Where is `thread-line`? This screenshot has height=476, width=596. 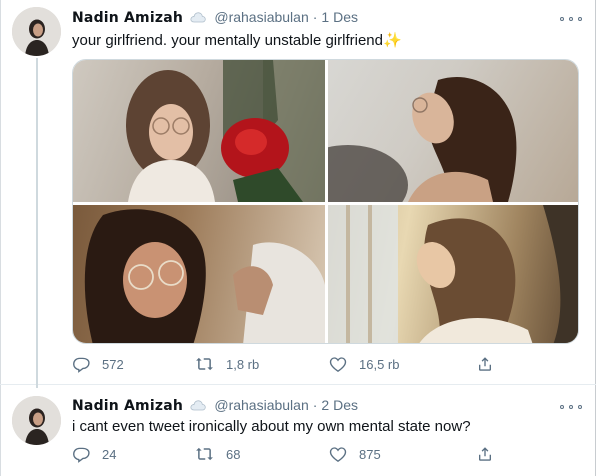 thread-line is located at coordinates (37, 223).